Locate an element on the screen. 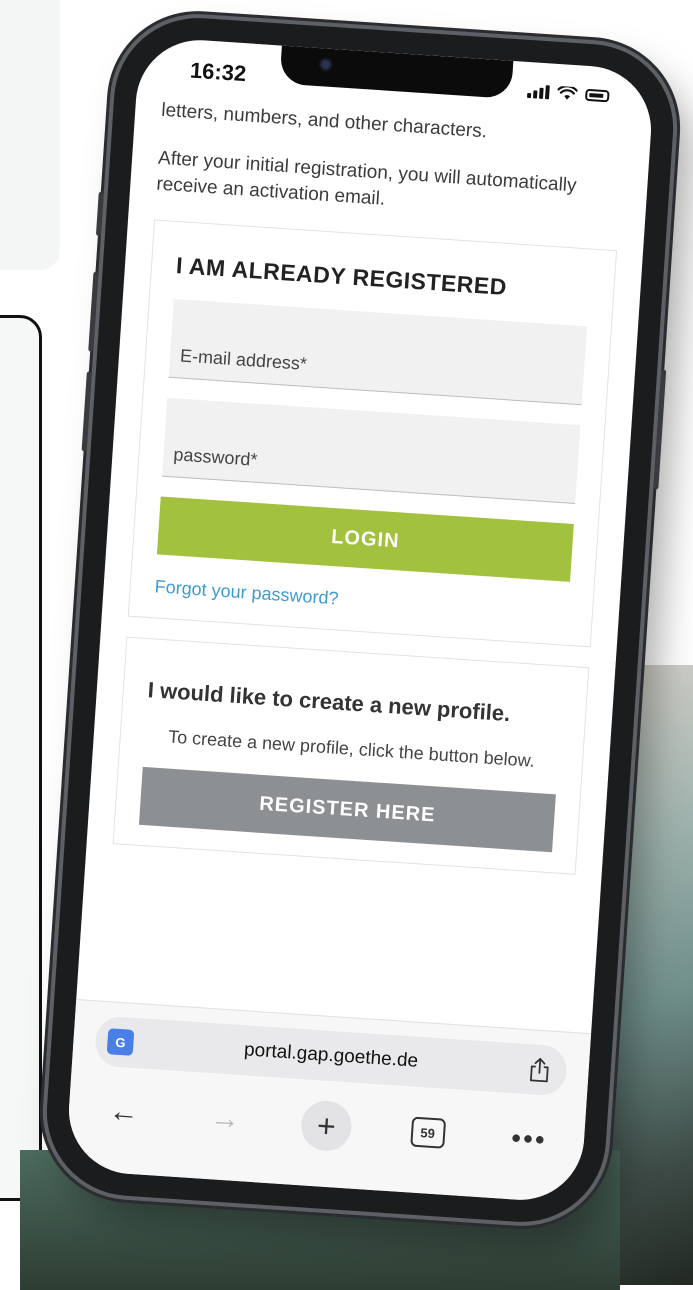  register-button: REGISTER HERE is located at coordinates (347, 809).